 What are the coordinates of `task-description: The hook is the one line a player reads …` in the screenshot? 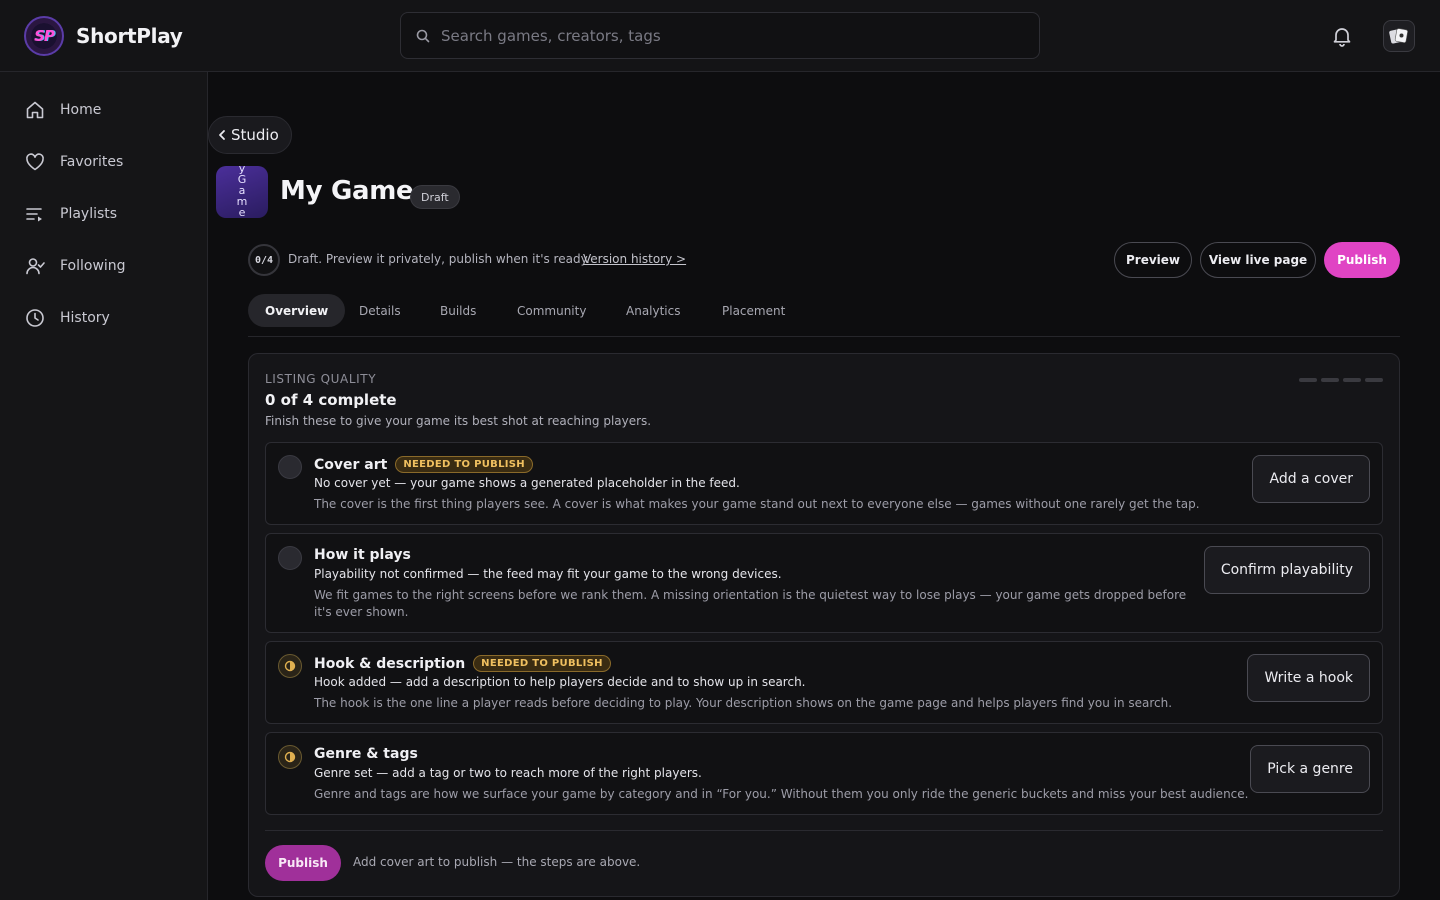 It's located at (743, 703).